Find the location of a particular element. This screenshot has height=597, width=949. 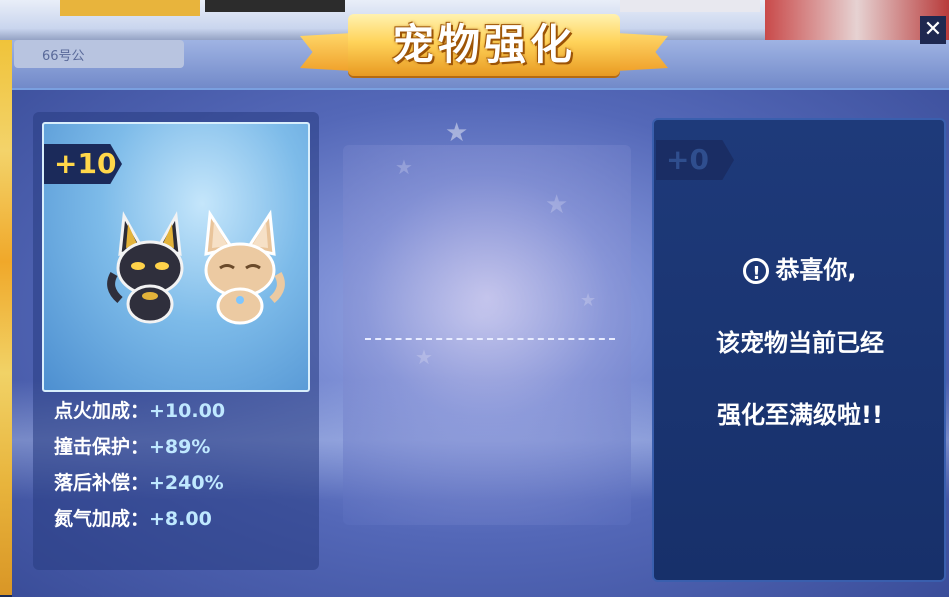

close-button: ✕ is located at coordinates (933, 30).